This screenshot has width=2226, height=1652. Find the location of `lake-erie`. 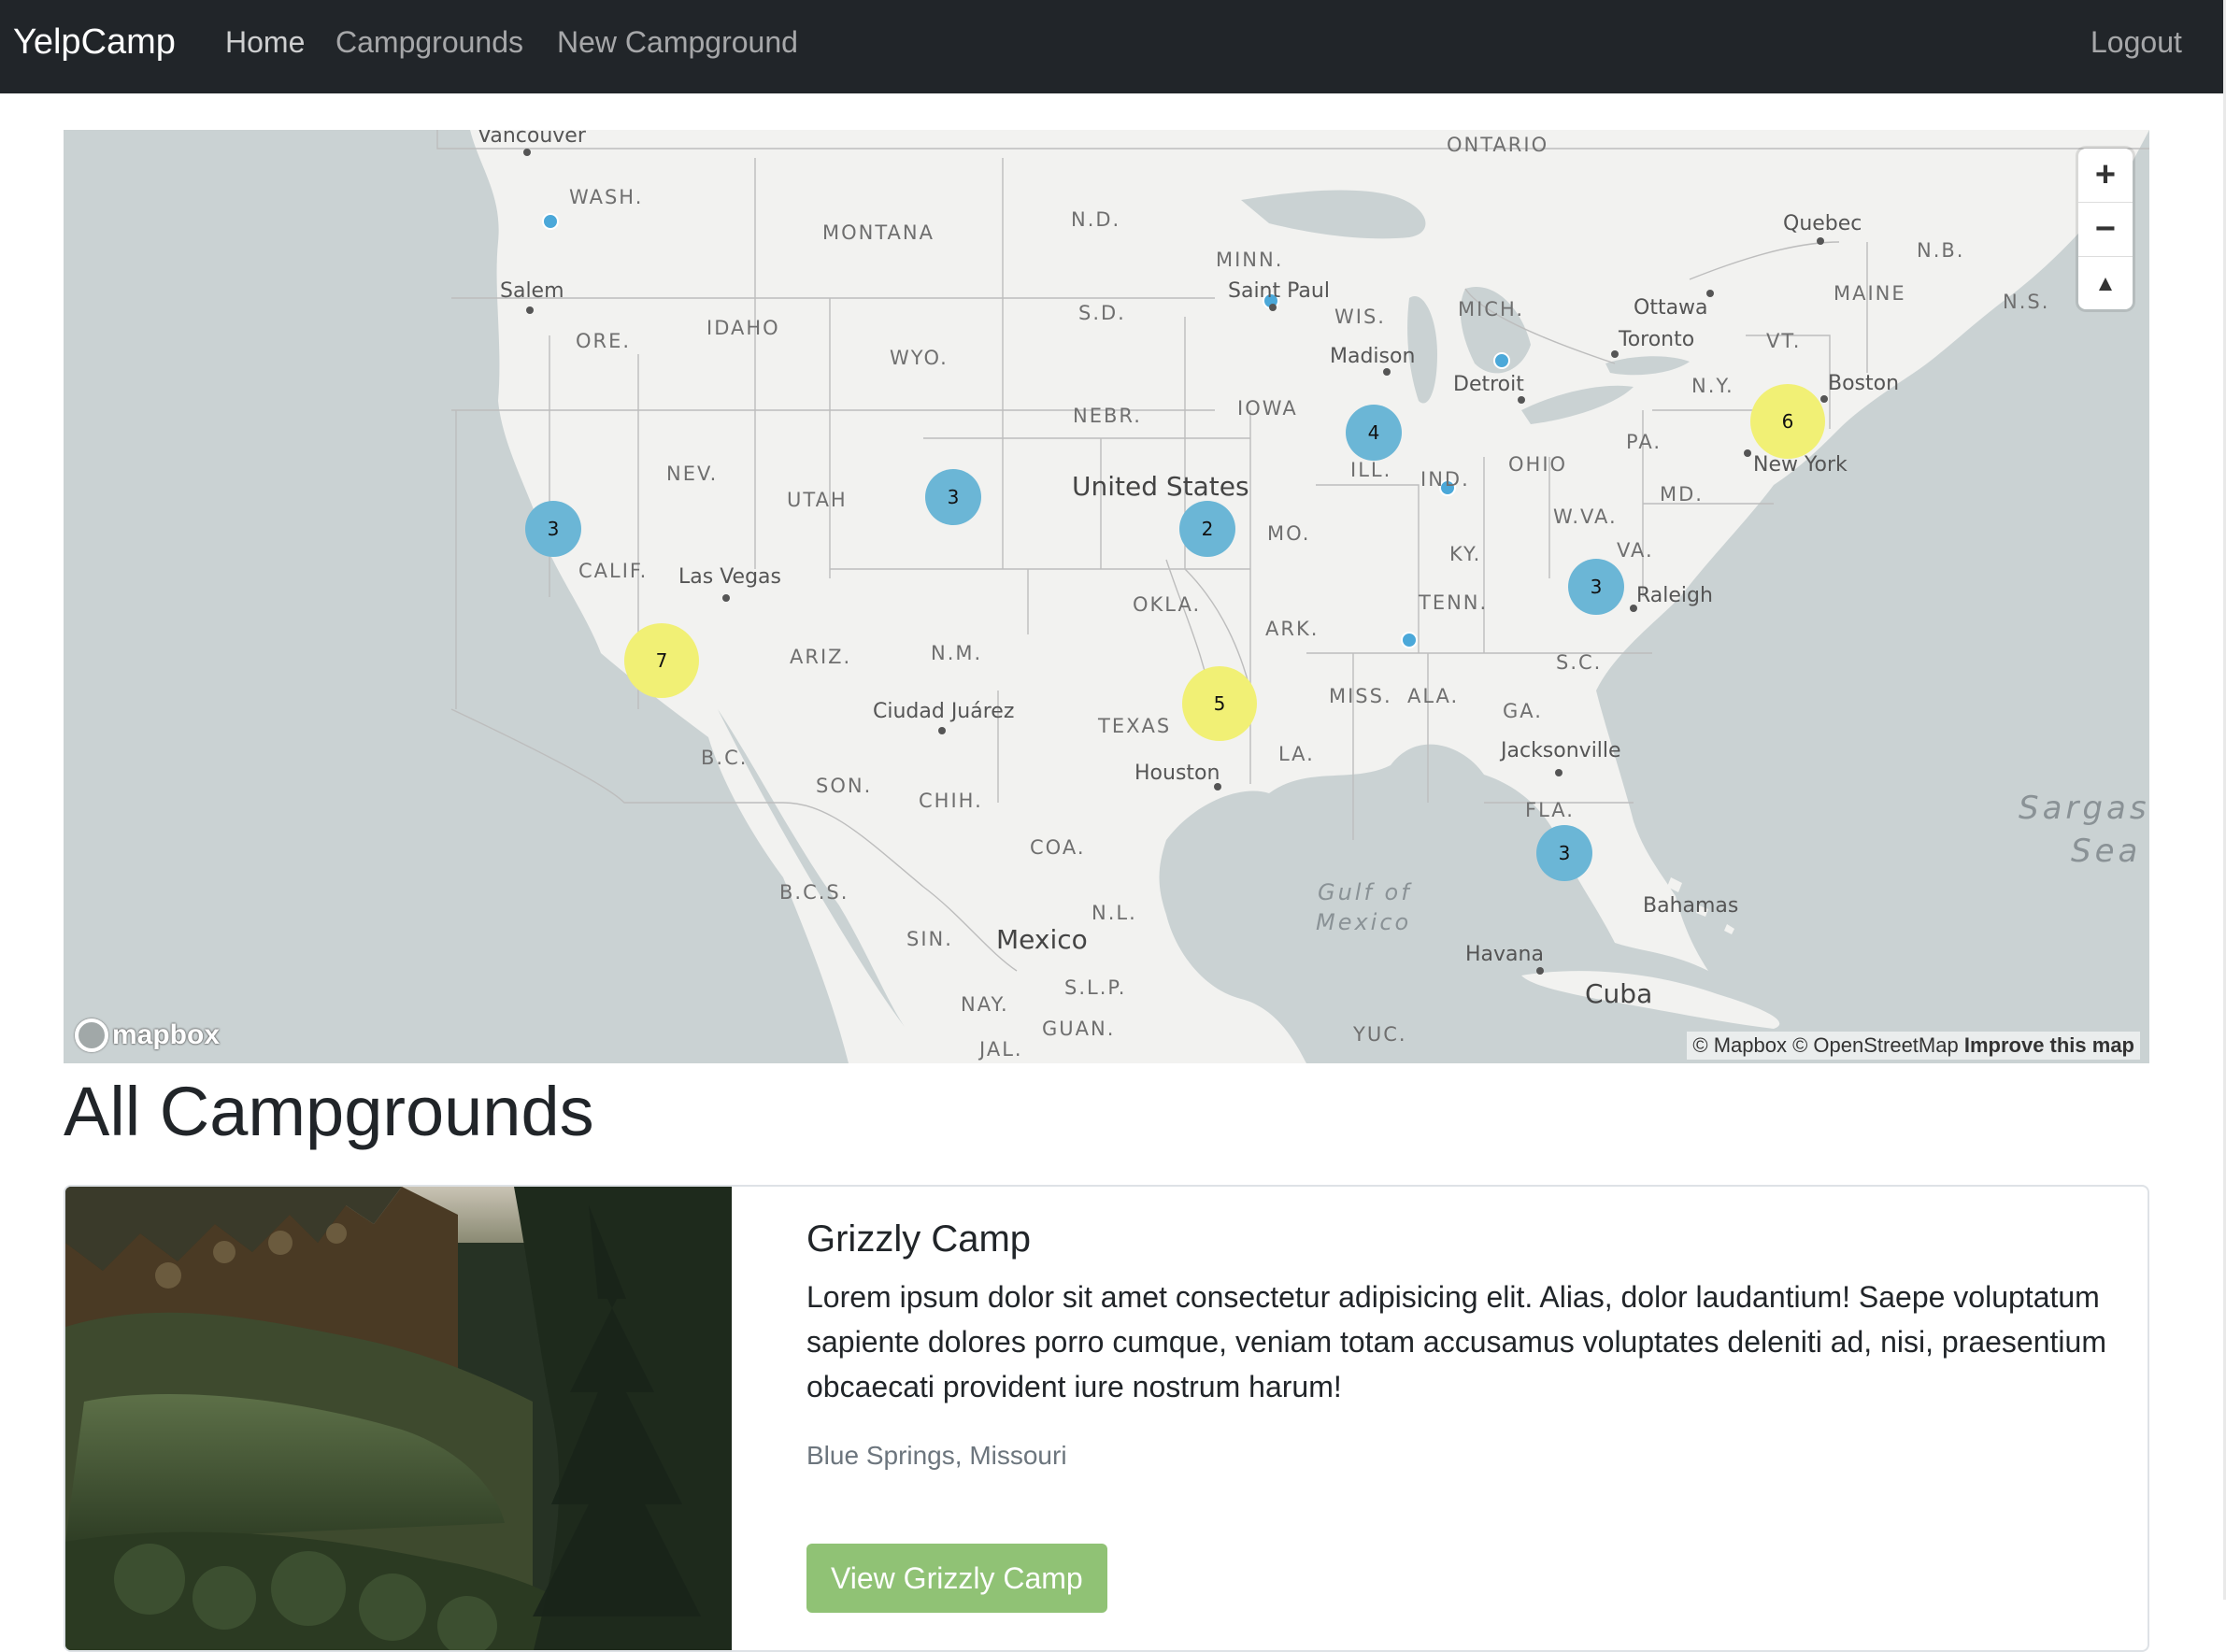

lake-erie is located at coordinates (1577, 404).